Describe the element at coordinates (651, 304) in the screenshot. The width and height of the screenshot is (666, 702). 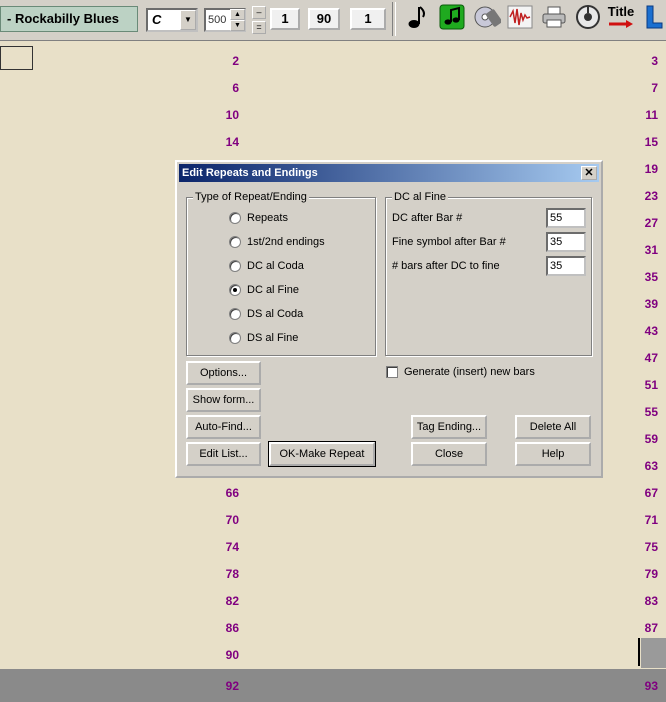
I see `bar-number-right: 39` at that location.